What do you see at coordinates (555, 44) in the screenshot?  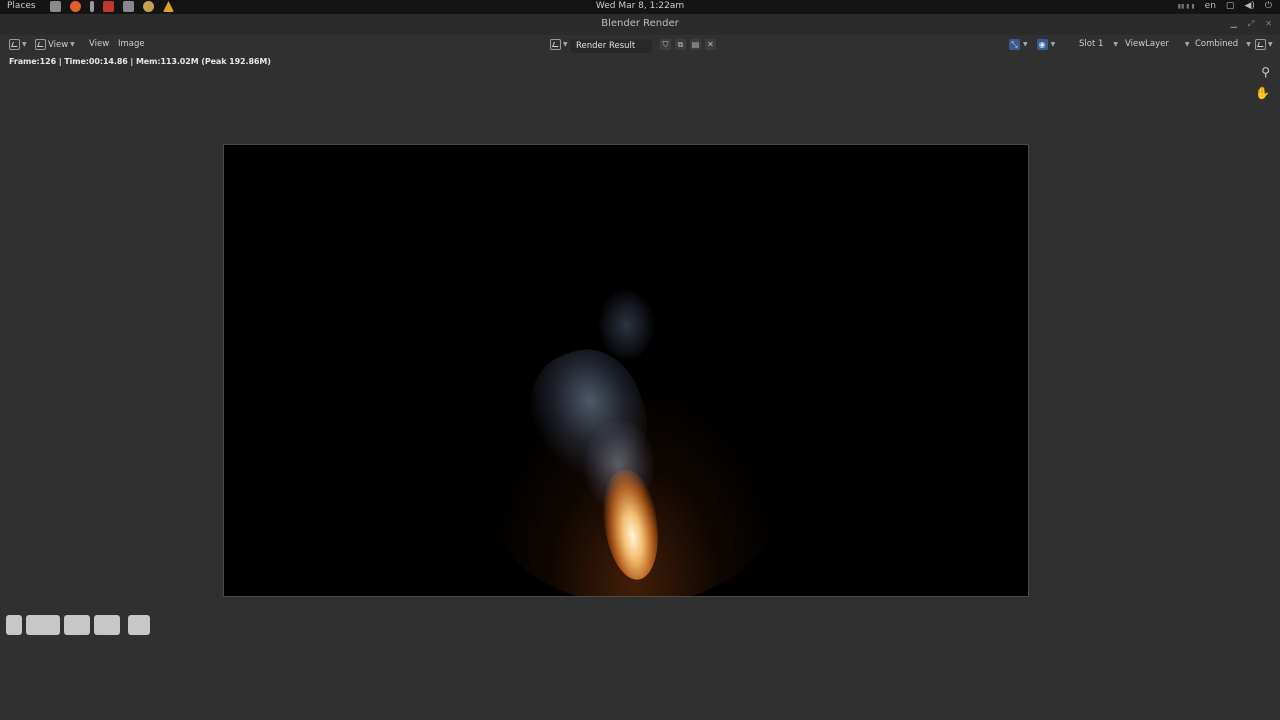 I see `image-browse-icon` at bounding box center [555, 44].